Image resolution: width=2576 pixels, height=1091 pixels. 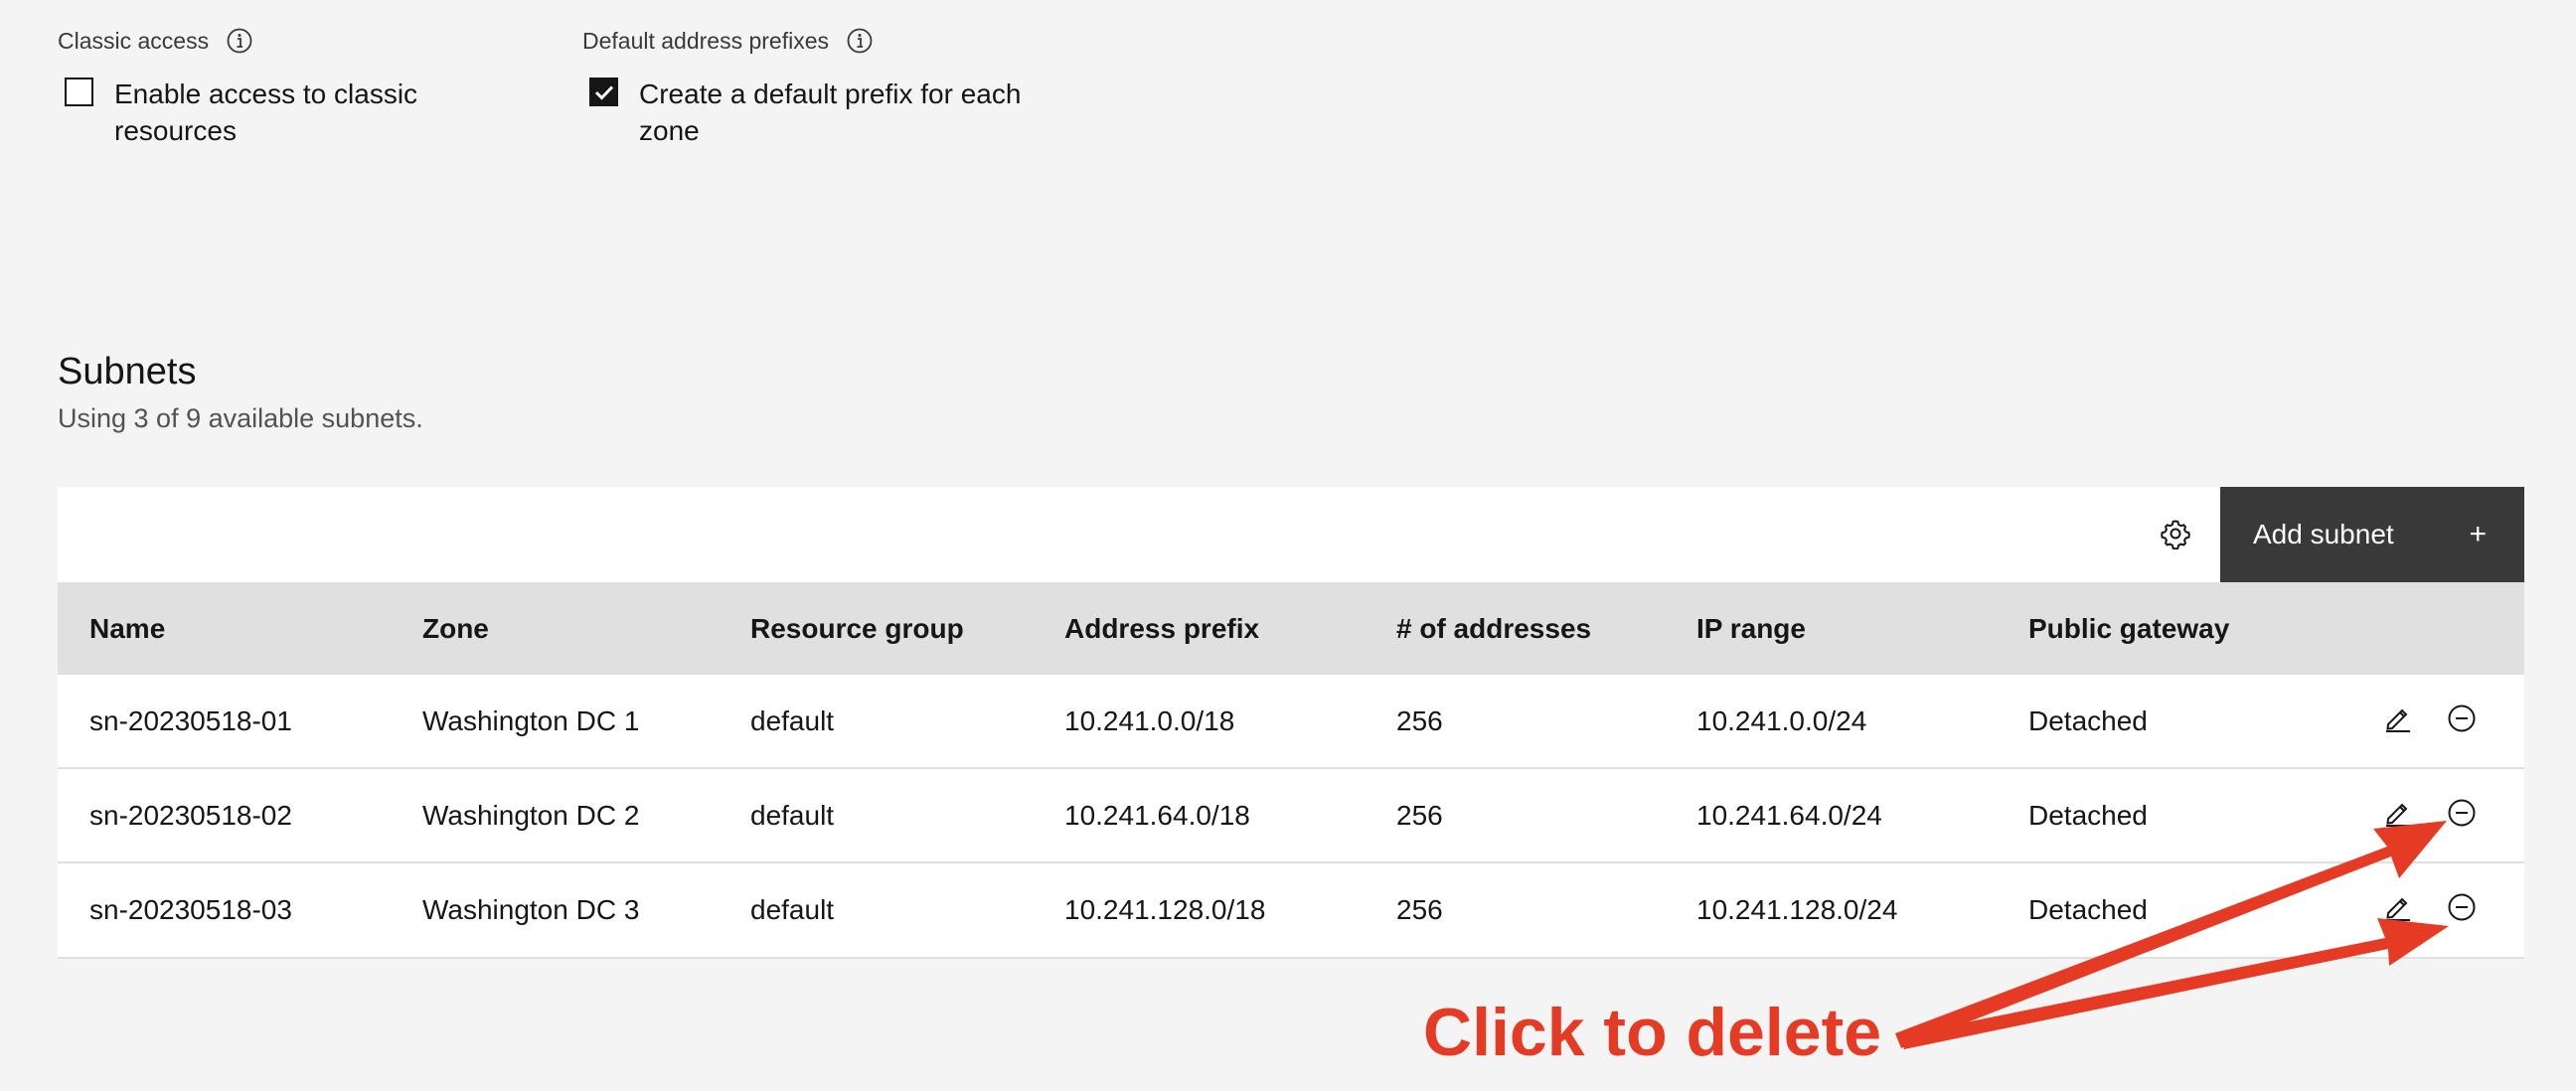 I want to click on subnets-subtitle: Using 3 of 9 available subnets., so click(x=240, y=418).